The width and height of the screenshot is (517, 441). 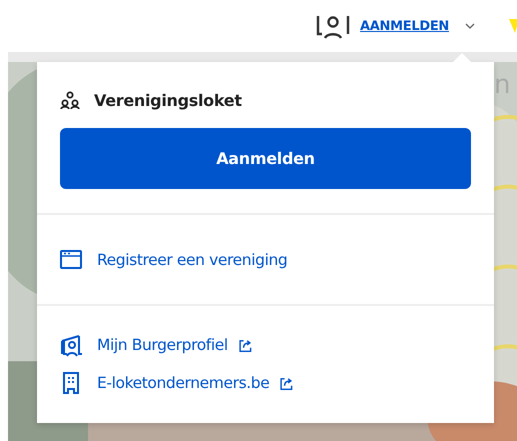 What do you see at coordinates (70, 100) in the screenshot?
I see `group-icon` at bounding box center [70, 100].